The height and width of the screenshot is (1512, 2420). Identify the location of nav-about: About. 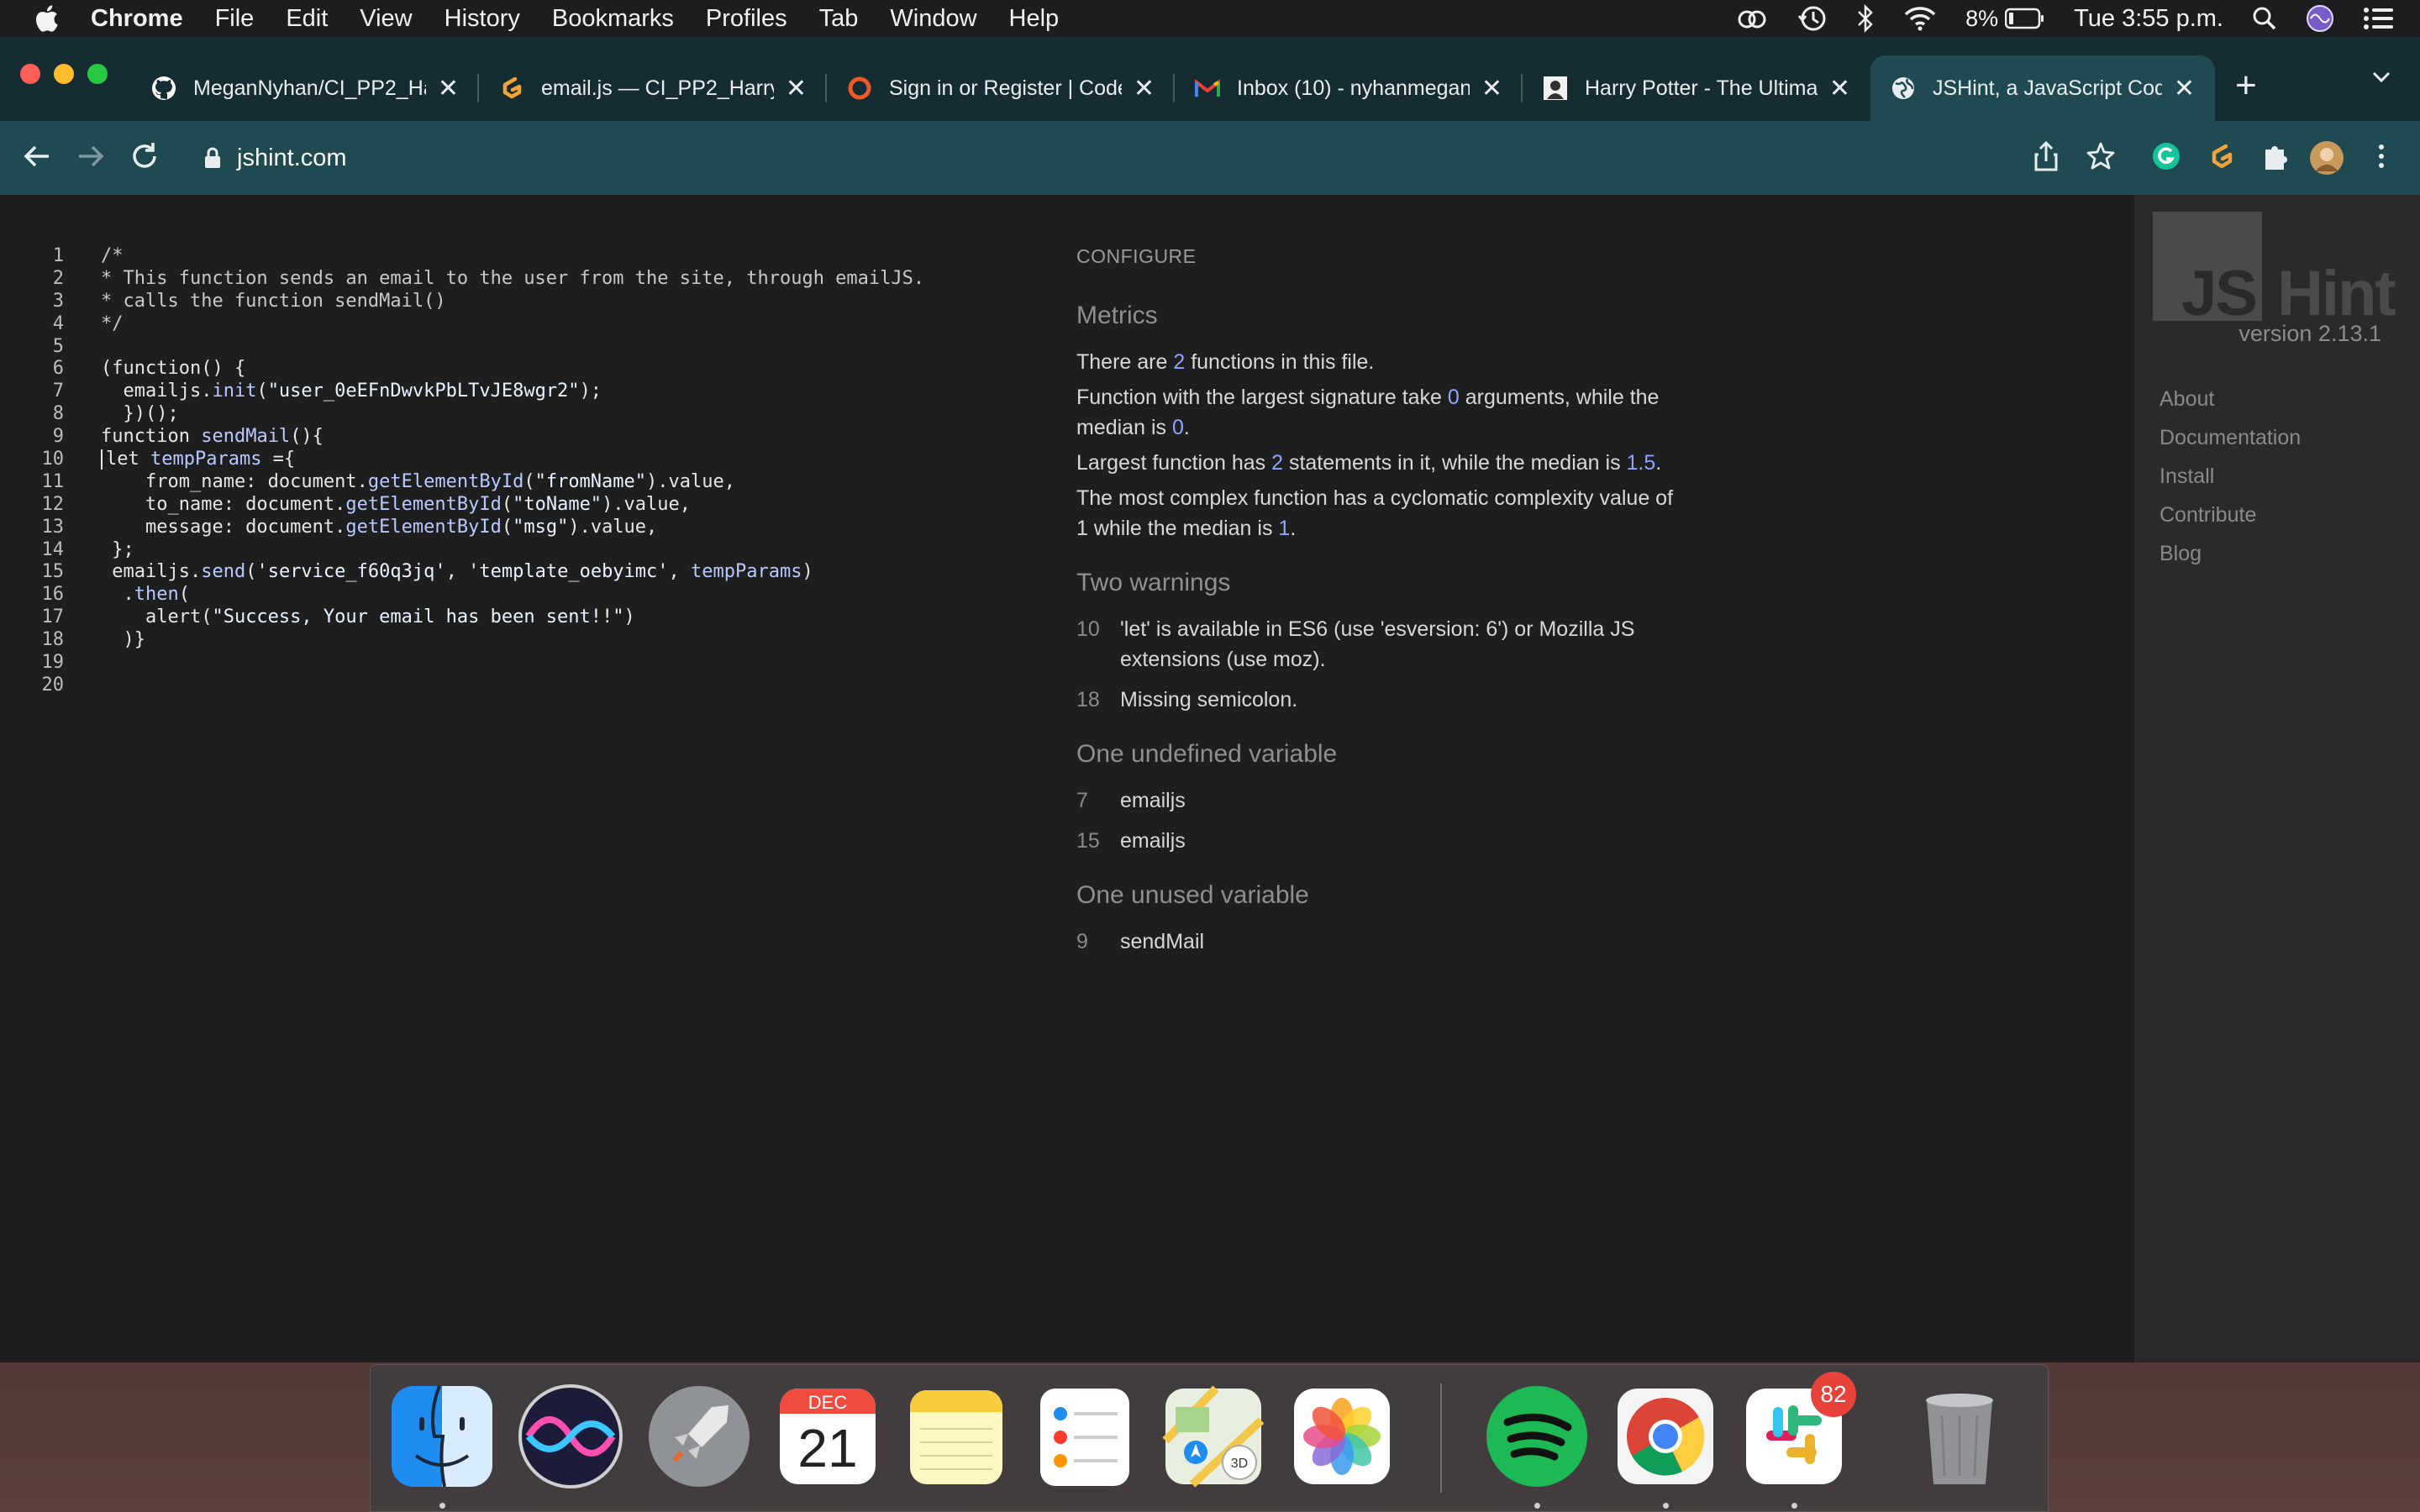
(2230, 399).